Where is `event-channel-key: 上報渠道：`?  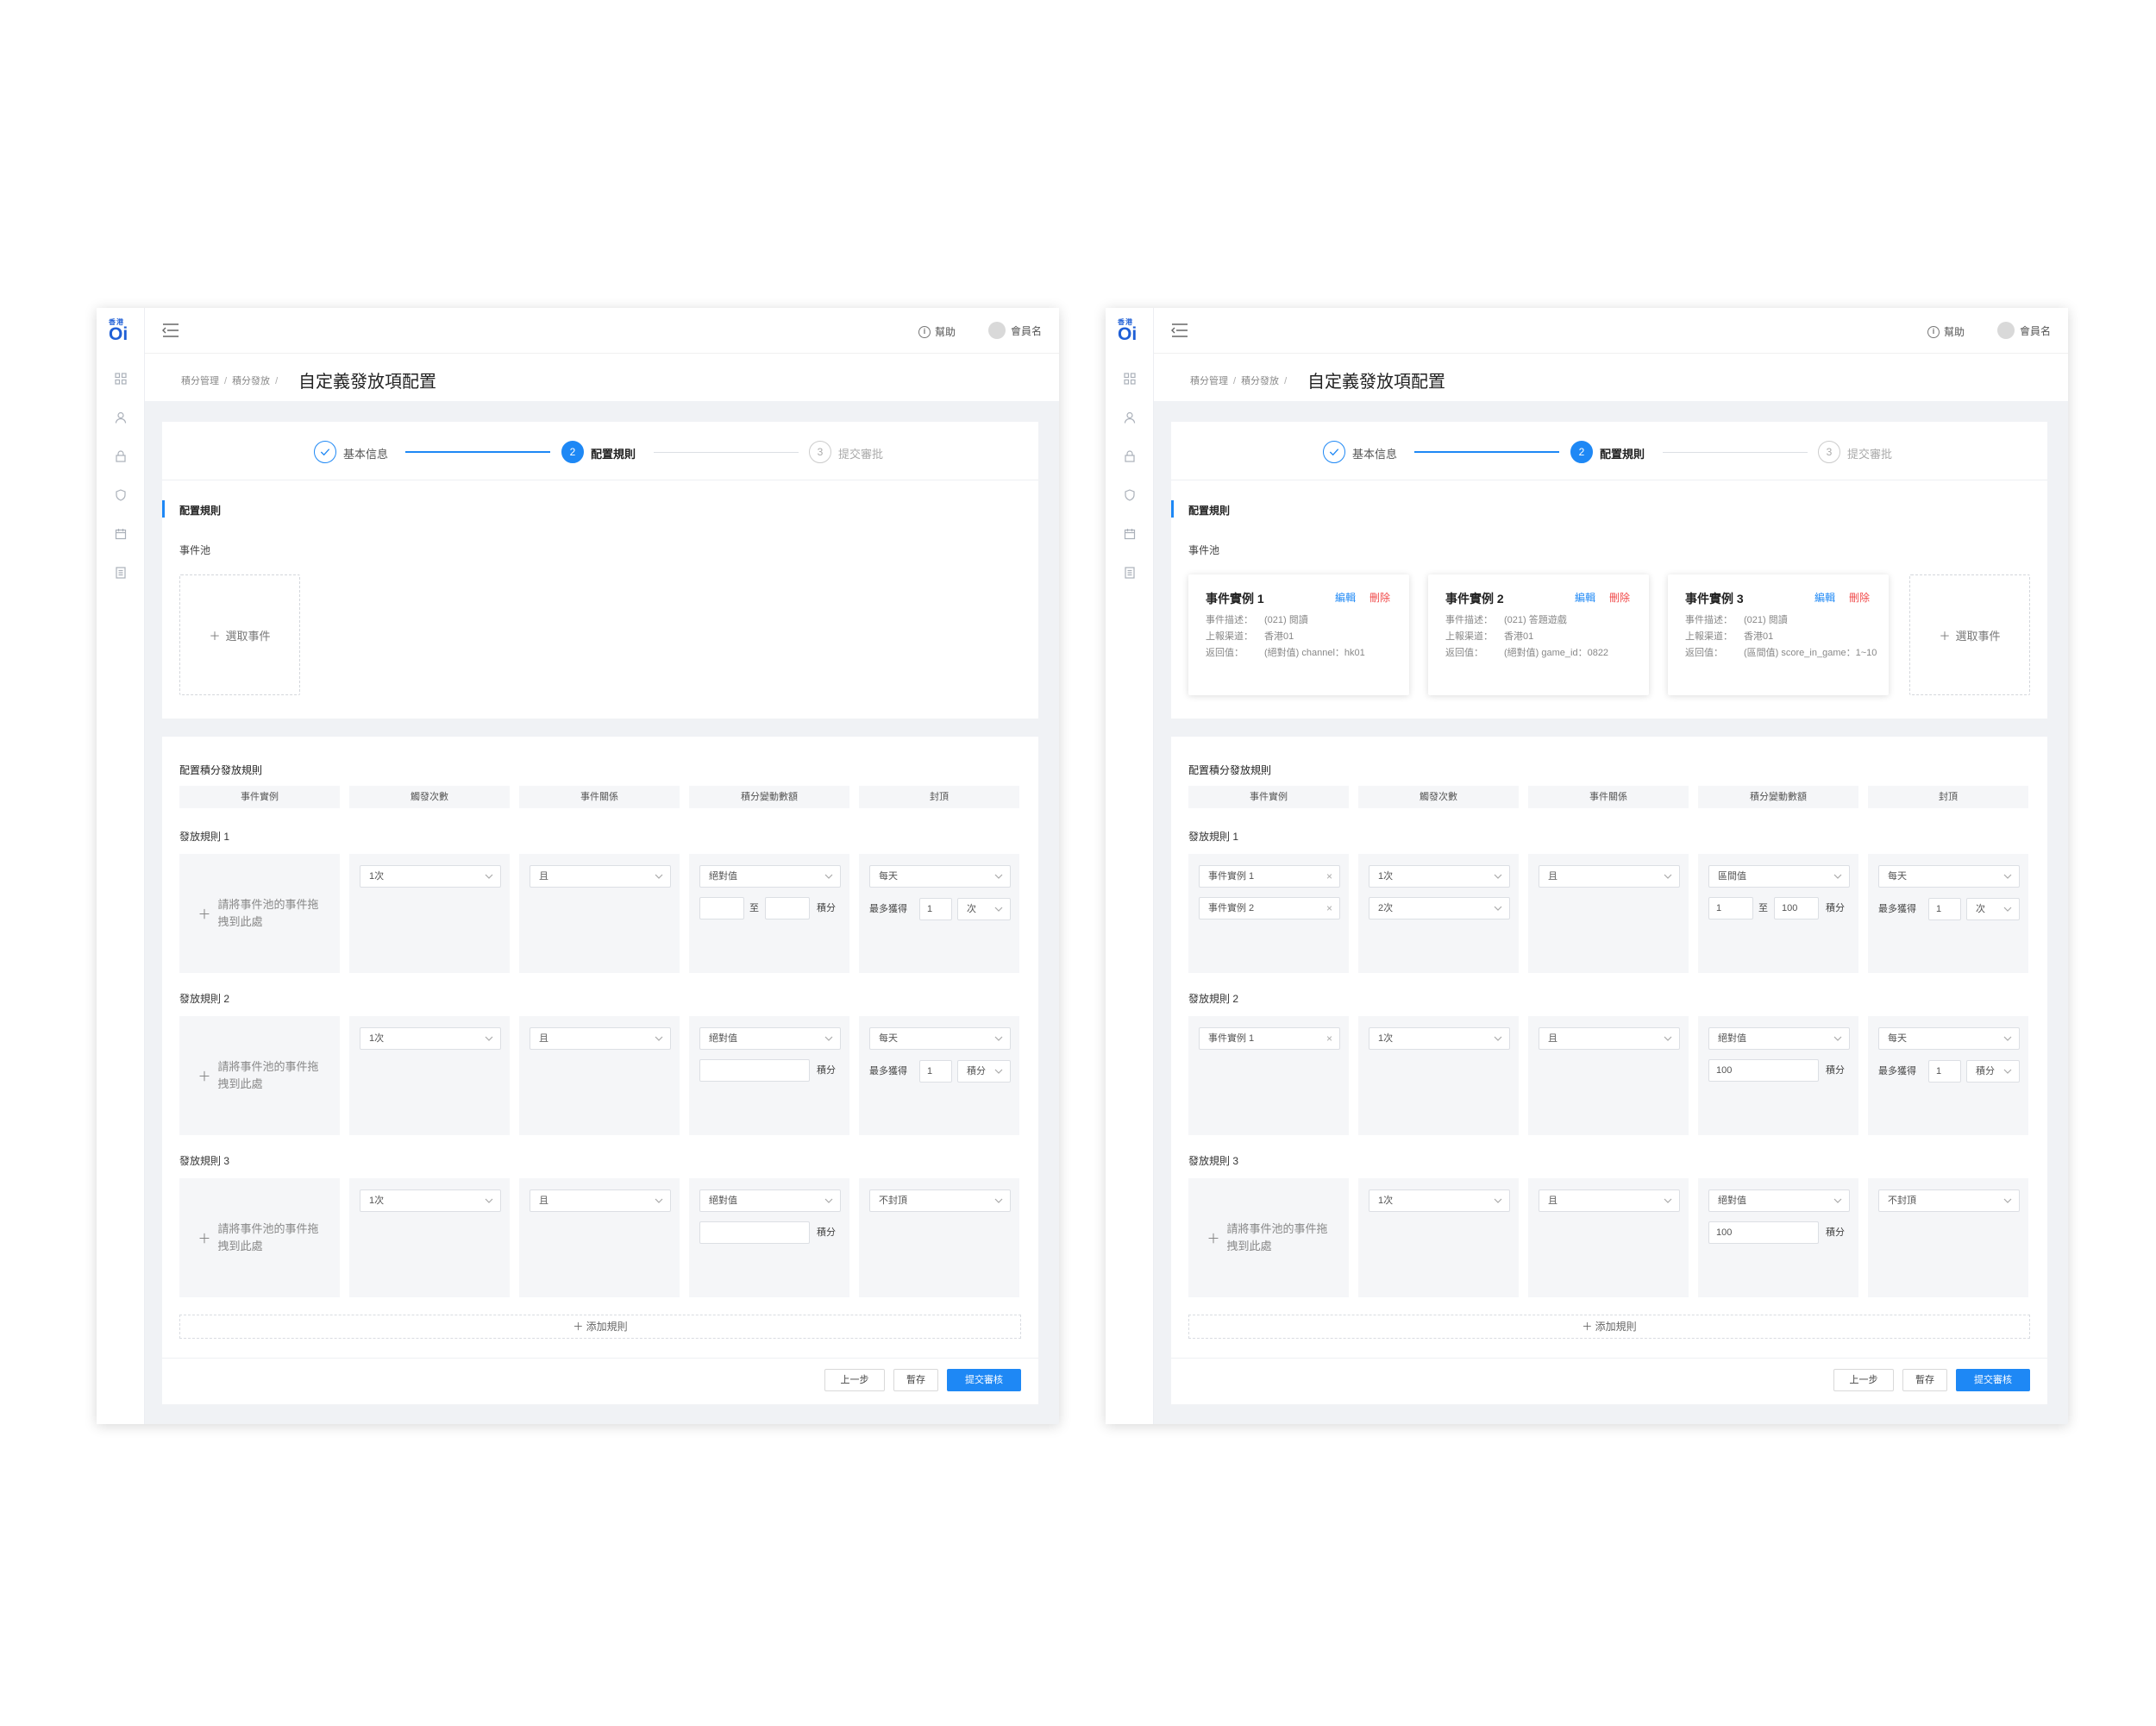
event-channel-key: 上報渠道： is located at coordinates (1229, 637).